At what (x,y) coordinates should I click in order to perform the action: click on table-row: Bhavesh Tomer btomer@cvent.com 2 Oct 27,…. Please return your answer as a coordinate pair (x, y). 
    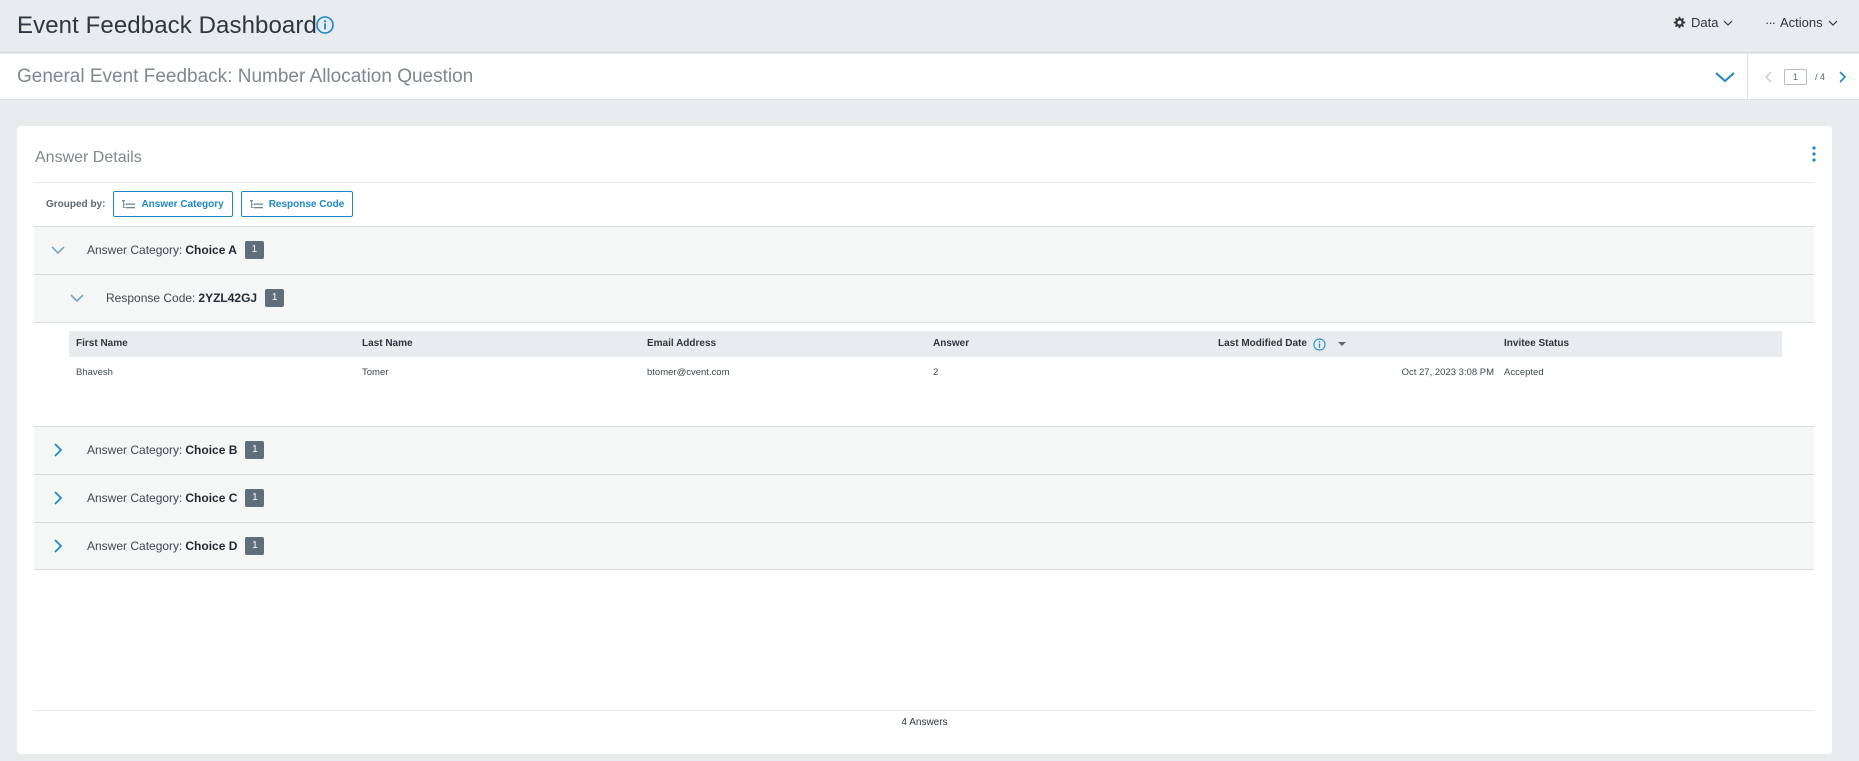
    Looking at the image, I should click on (925, 373).